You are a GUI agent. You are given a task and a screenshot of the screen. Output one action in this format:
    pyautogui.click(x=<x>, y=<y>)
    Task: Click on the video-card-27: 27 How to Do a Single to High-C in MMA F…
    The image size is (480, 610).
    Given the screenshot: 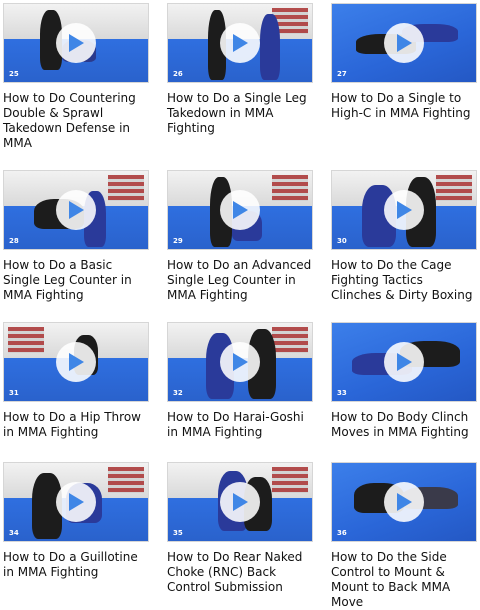 What is the action you would take?
    pyautogui.click(x=404, y=62)
    